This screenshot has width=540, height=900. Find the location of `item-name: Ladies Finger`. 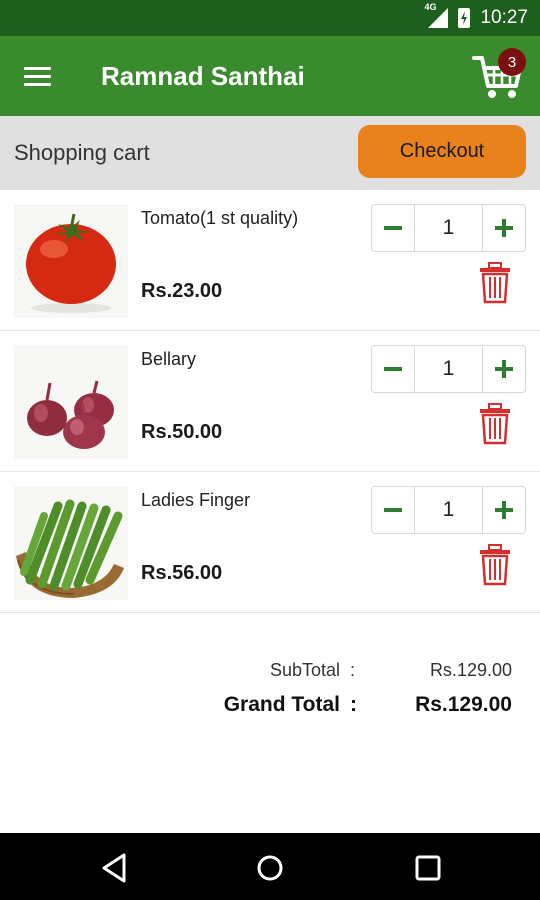

item-name: Ladies Finger is located at coordinates (196, 500).